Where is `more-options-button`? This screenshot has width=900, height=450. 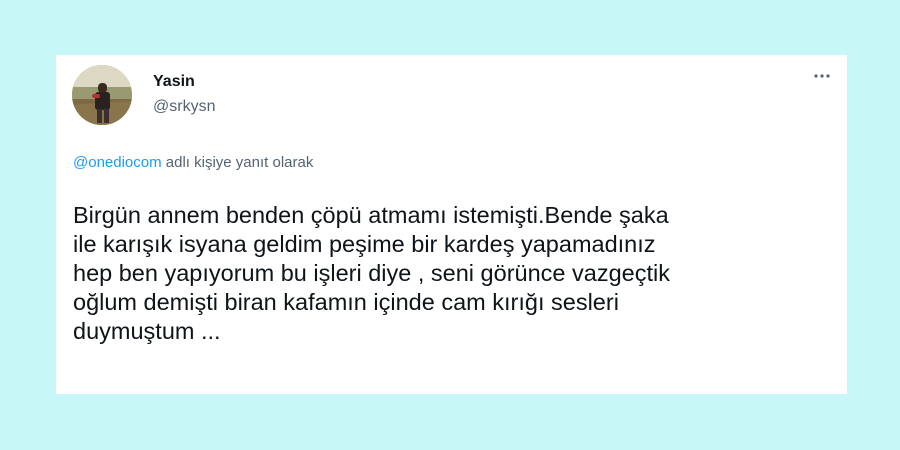 more-options-button is located at coordinates (822, 76).